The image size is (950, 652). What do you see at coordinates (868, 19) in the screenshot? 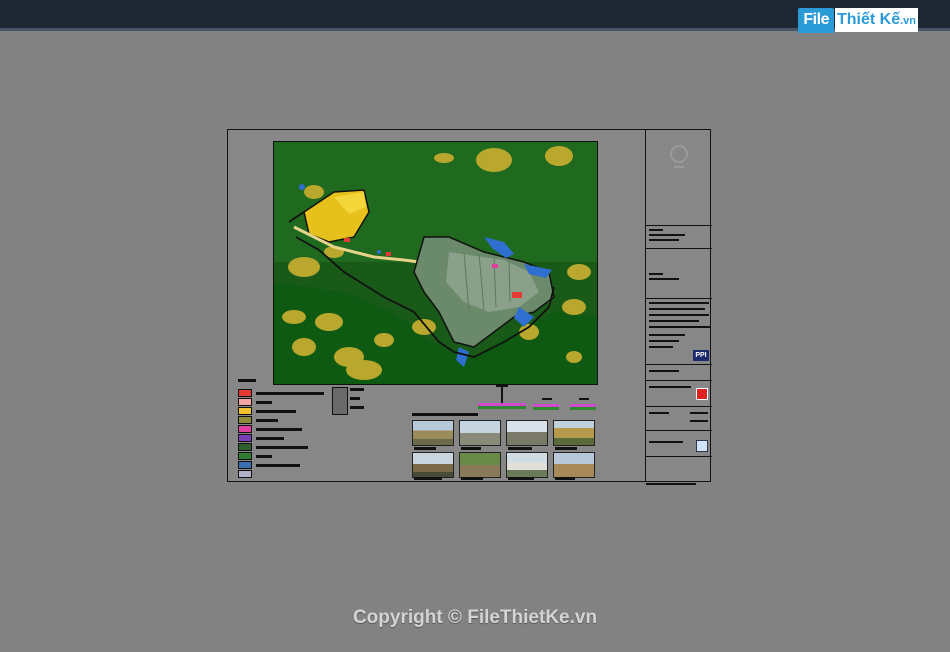
I see `logo-name: Thiết Kế` at bounding box center [868, 19].